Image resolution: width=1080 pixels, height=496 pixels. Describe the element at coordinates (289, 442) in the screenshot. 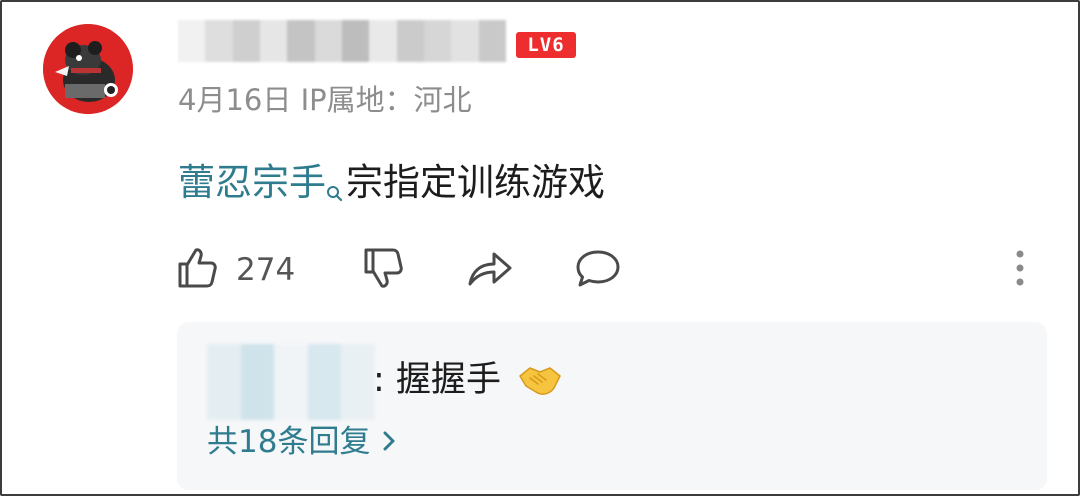

I see `more-replies-label: 共18条回复` at that location.